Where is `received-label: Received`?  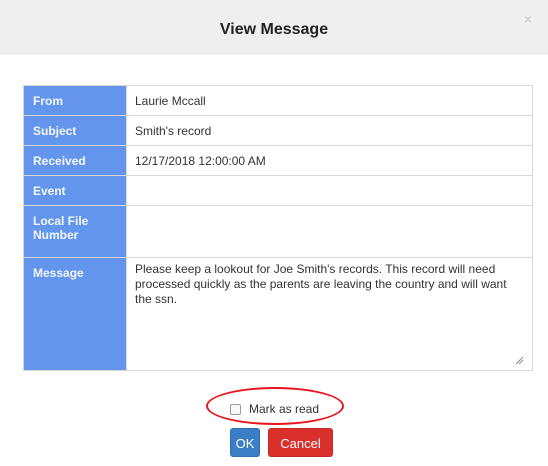
received-label: Received is located at coordinates (75, 160).